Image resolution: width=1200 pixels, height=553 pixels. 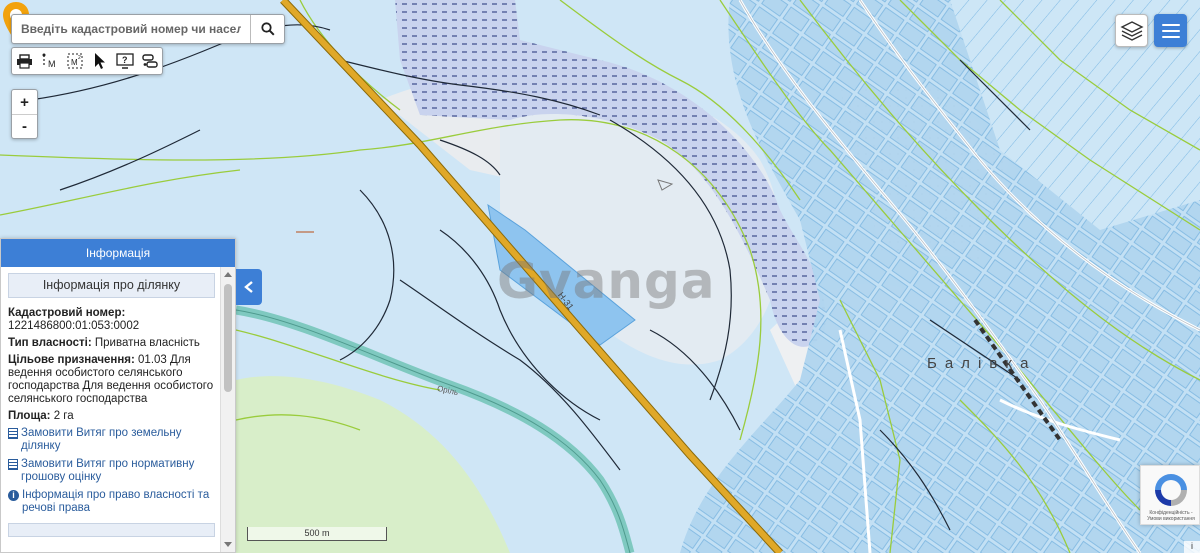 I want to click on print-button, so click(x=24, y=61).